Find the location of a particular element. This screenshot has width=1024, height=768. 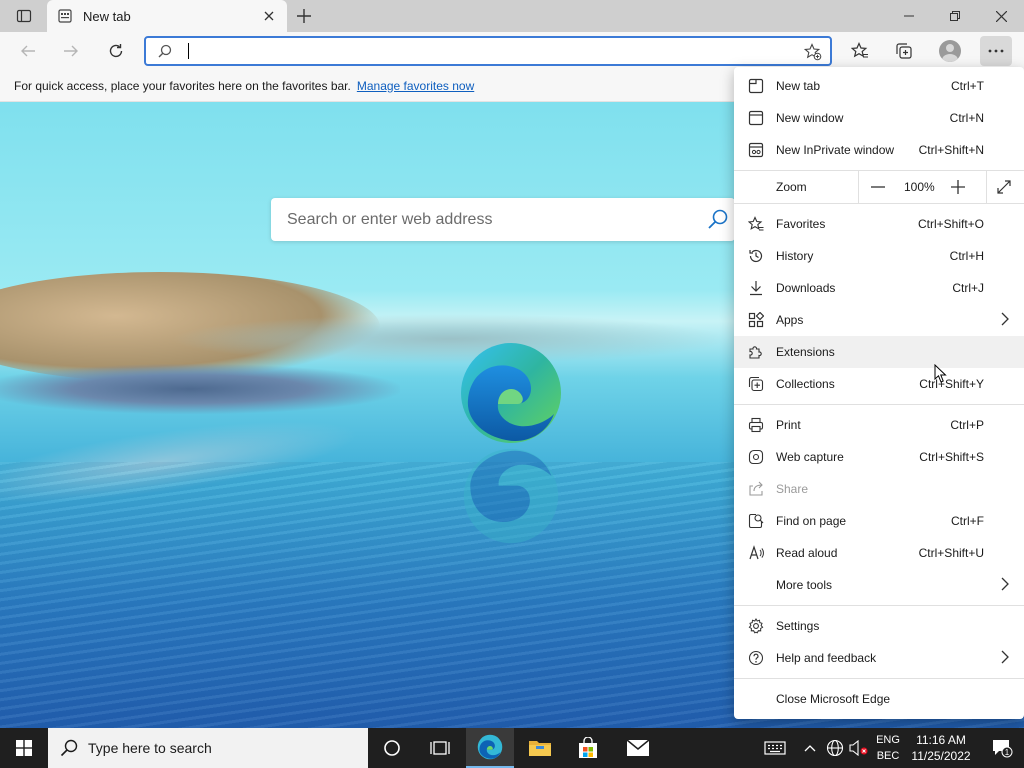

new-tab-icon is located at coordinates (756, 86).